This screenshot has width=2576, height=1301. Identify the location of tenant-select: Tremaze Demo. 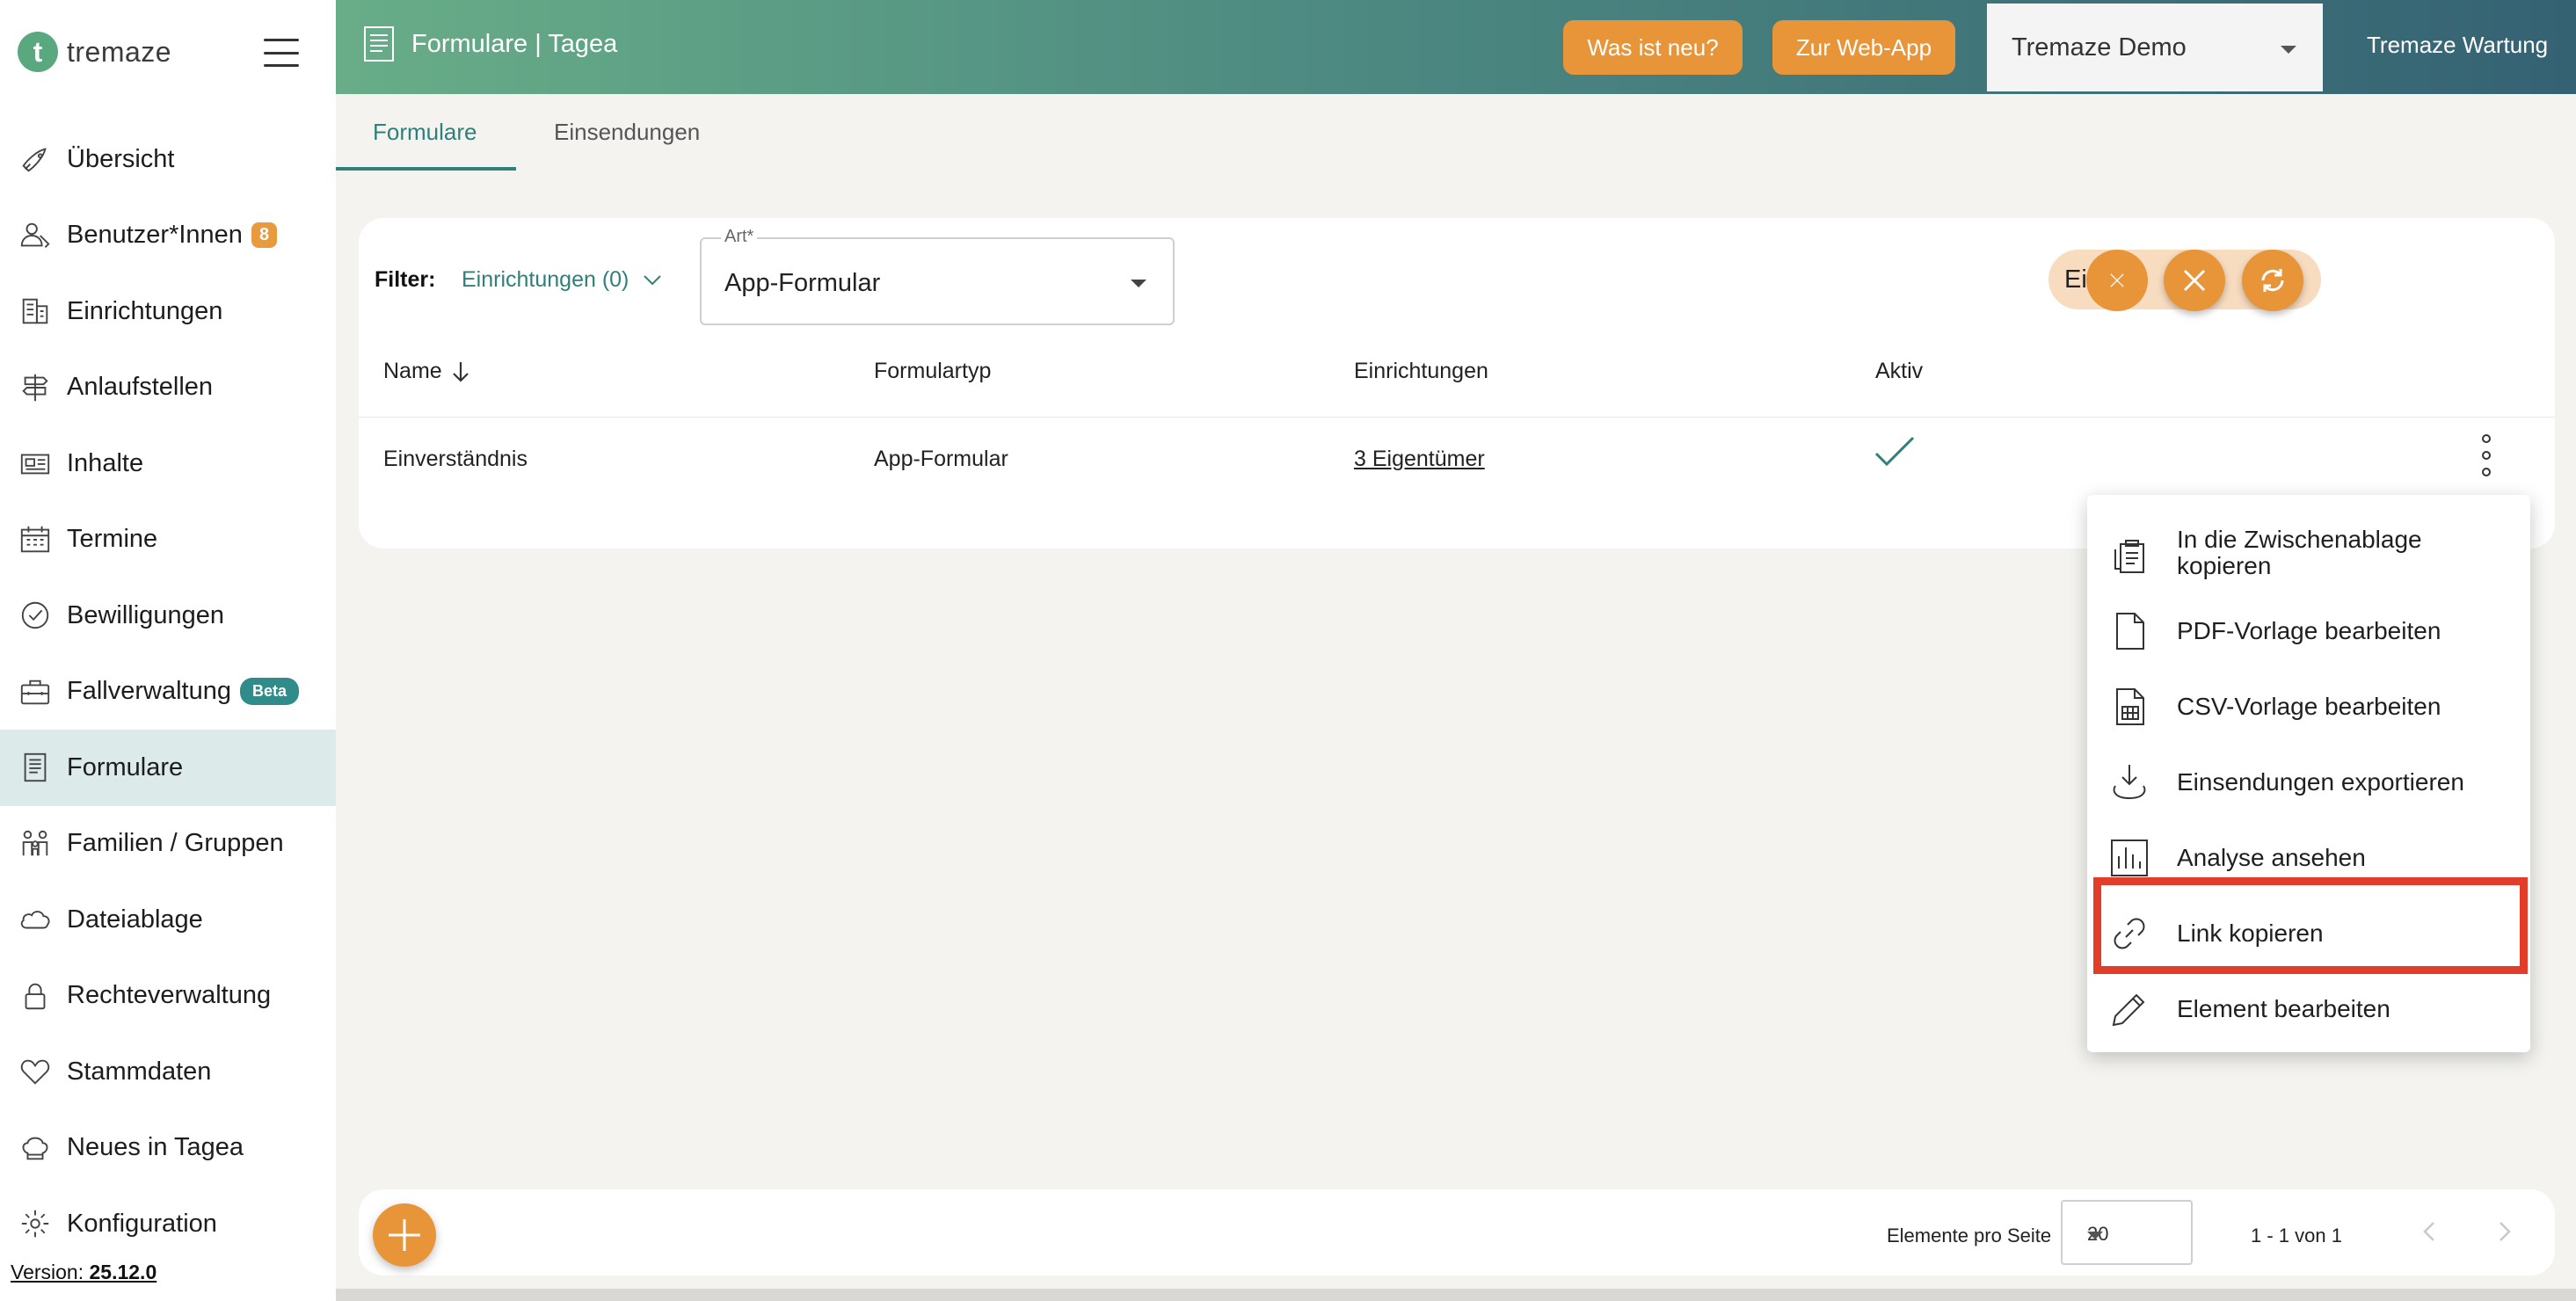
(2155, 47).